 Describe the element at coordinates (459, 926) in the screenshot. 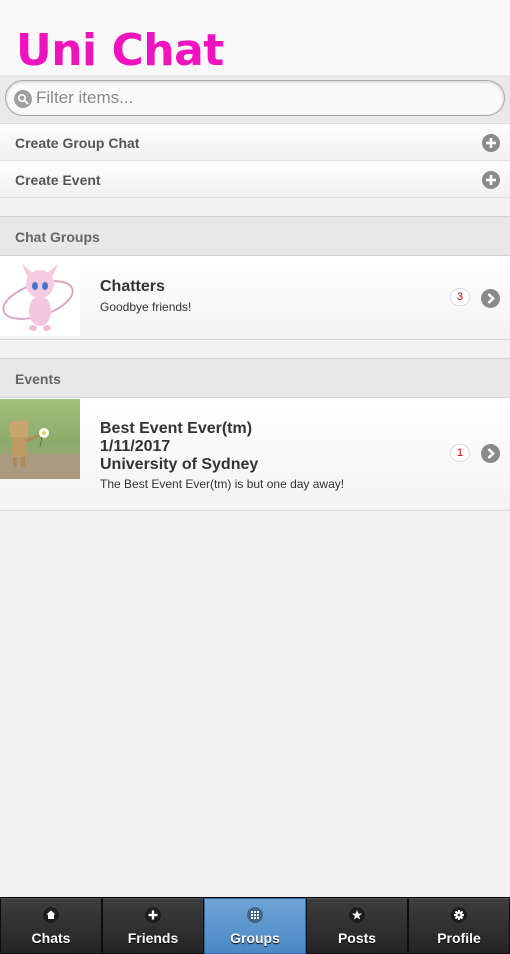

I see `tab-profile: Profile` at that location.